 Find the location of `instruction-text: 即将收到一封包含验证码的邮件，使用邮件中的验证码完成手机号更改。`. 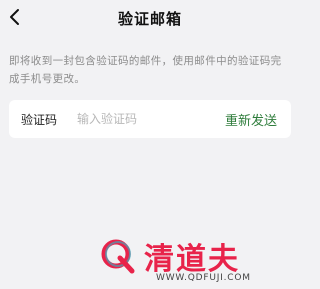

instruction-text: 即将收到一封包含验证码的邮件，使用邮件中的验证码完成手机号更改。 is located at coordinates (145, 70).